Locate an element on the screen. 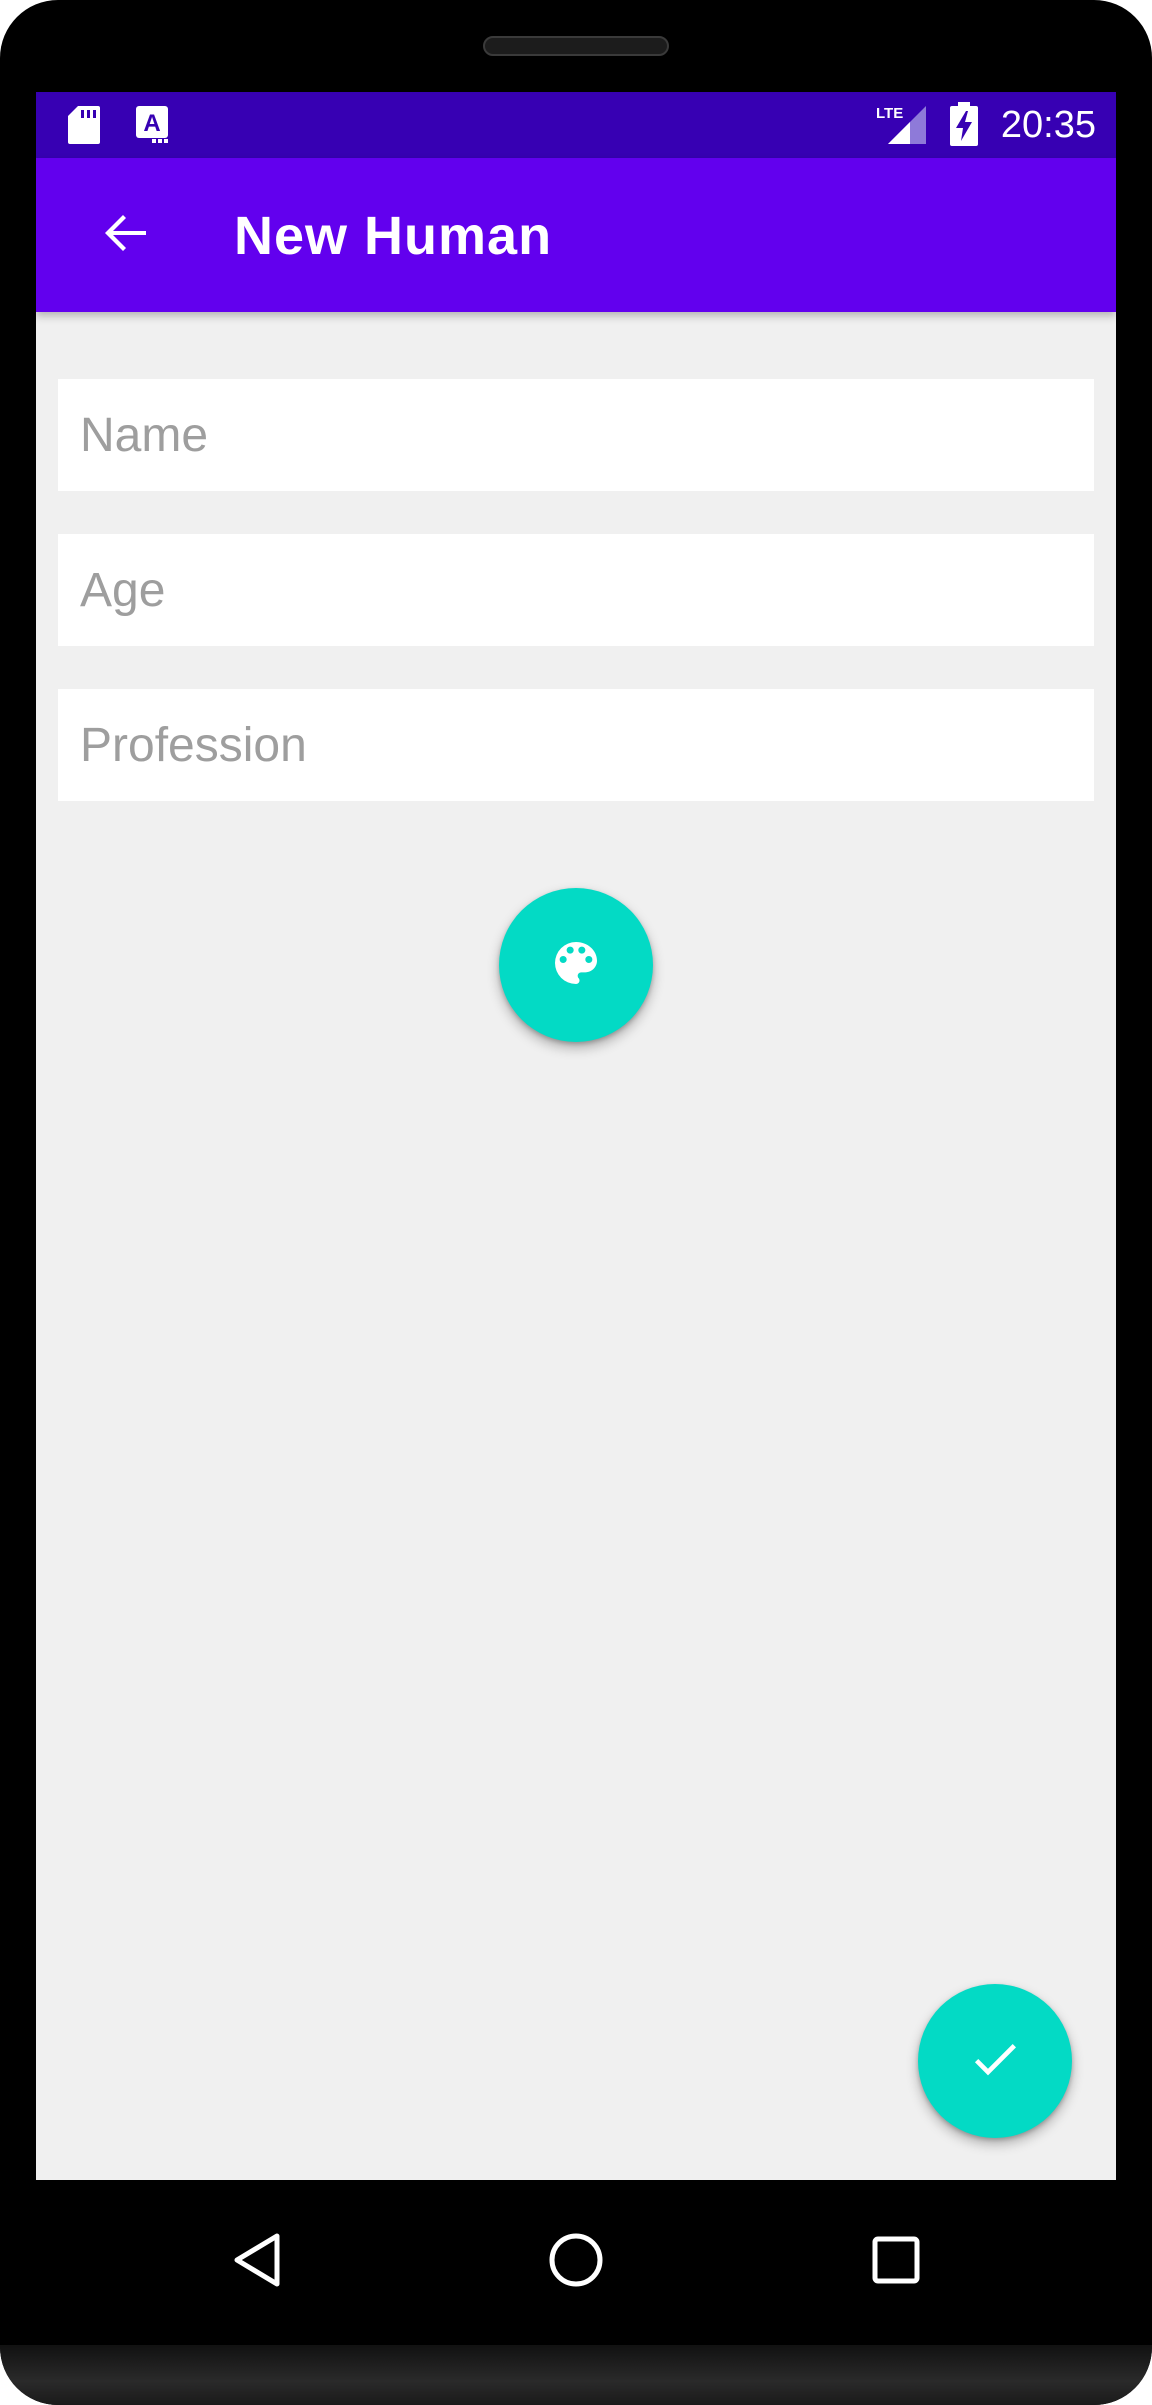 The width and height of the screenshot is (1152, 2405). age-field-container is located at coordinates (576, 590).